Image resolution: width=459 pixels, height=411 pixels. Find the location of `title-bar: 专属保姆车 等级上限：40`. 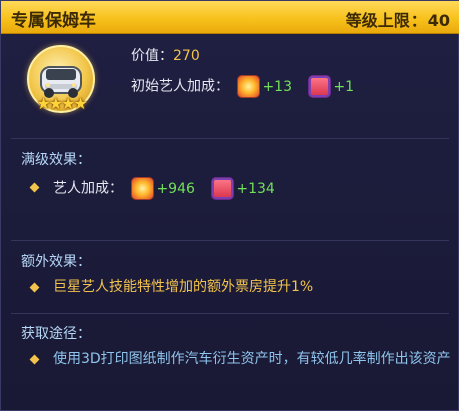

title-bar: 专属保姆车 等级上限：40 is located at coordinates (230, 17).